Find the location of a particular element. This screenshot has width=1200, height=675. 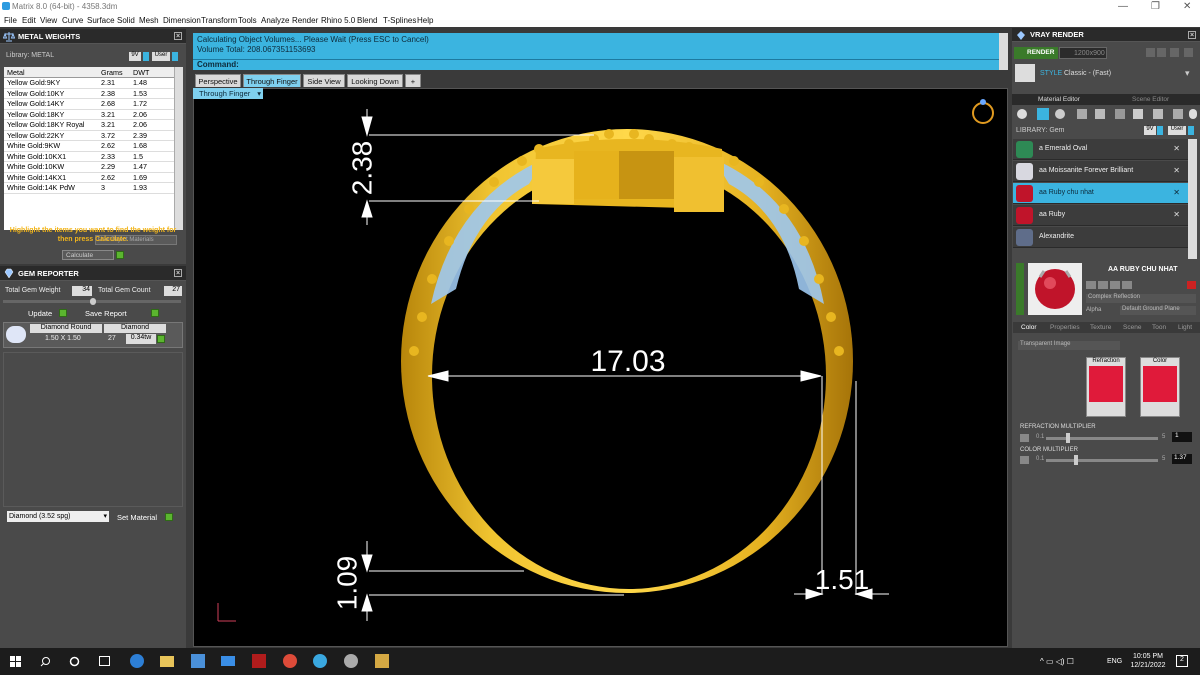

windows-start-icon is located at coordinates (15, 661).